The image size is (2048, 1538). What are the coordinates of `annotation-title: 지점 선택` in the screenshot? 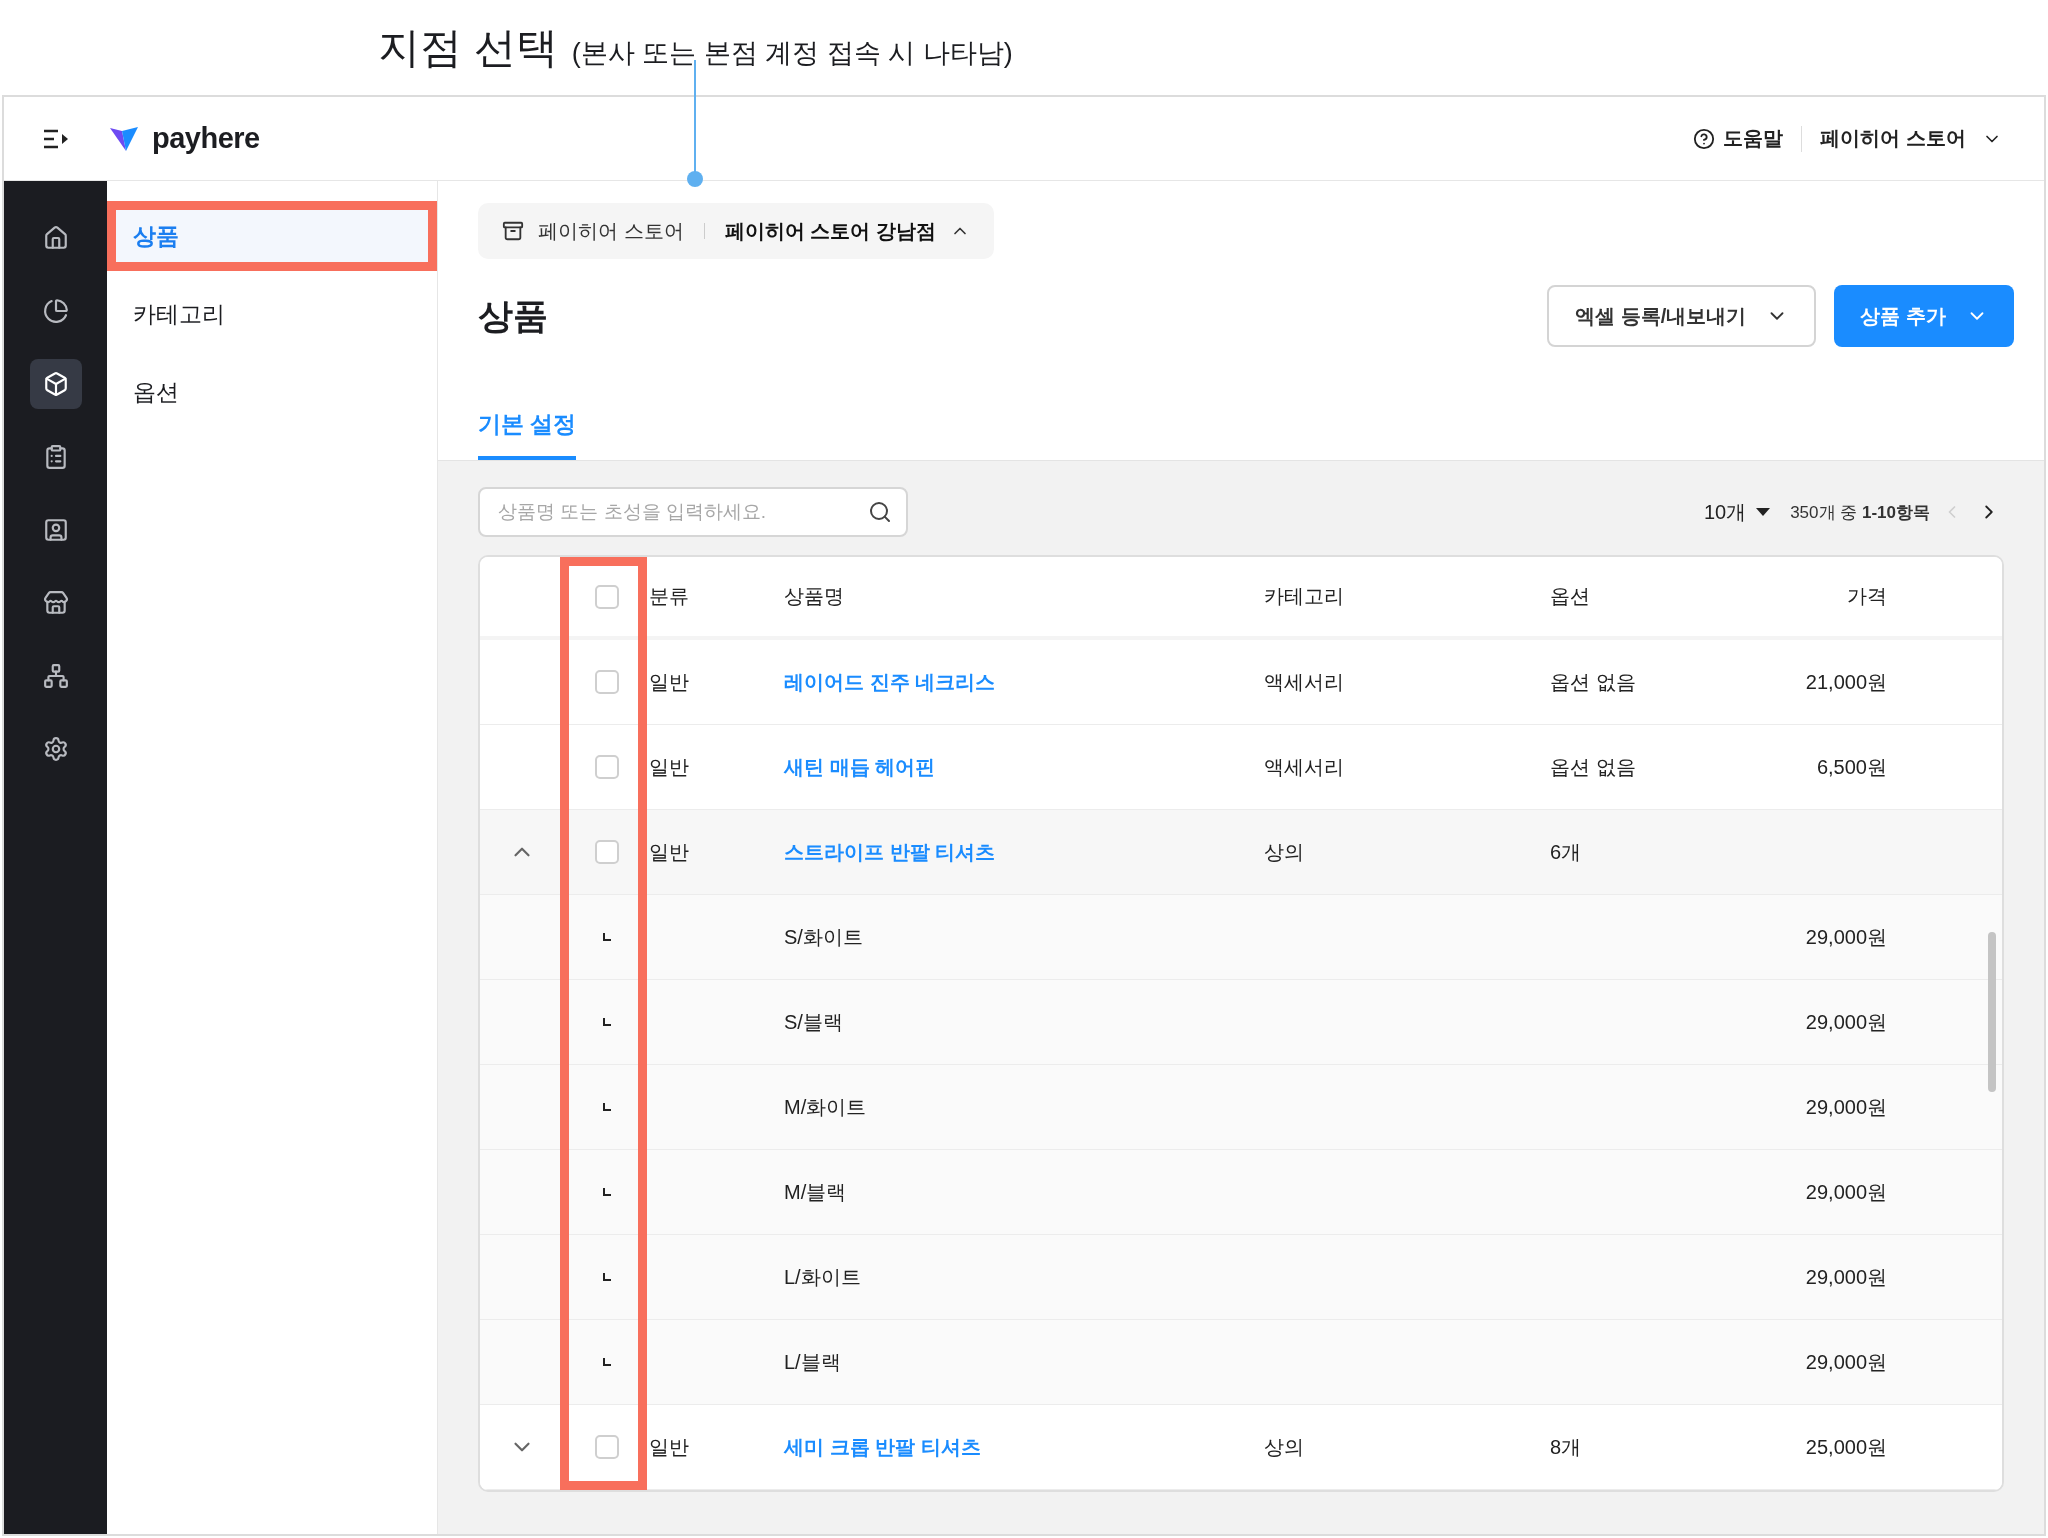 It's located at (468, 47).